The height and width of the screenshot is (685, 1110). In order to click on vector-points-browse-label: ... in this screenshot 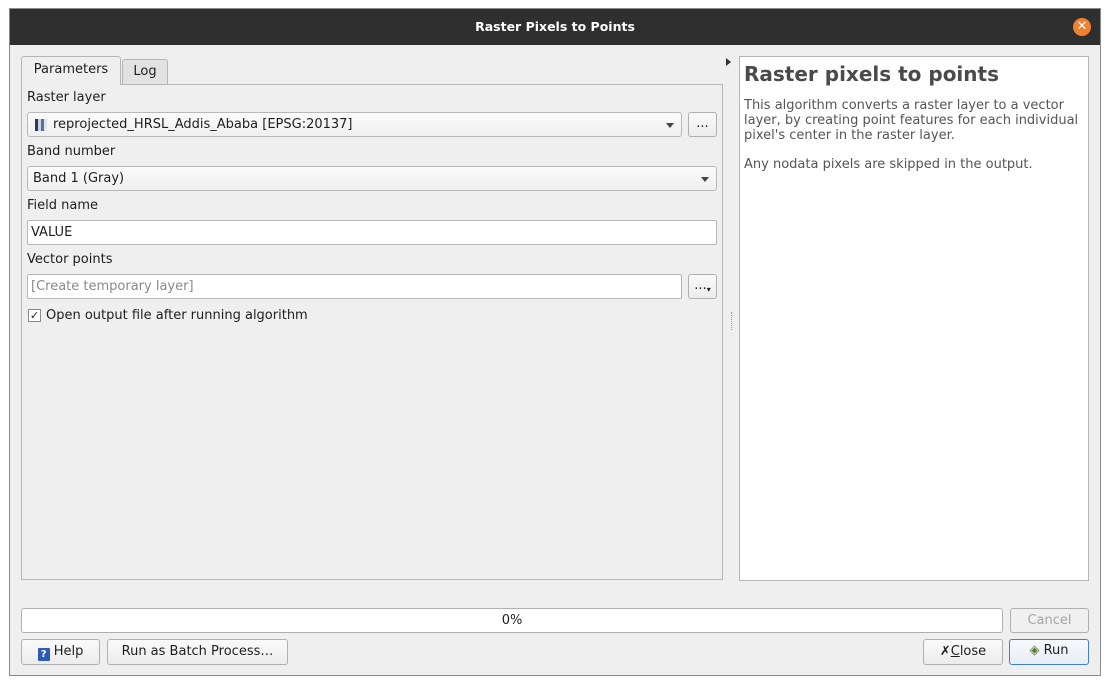, I will do `click(700, 285)`.